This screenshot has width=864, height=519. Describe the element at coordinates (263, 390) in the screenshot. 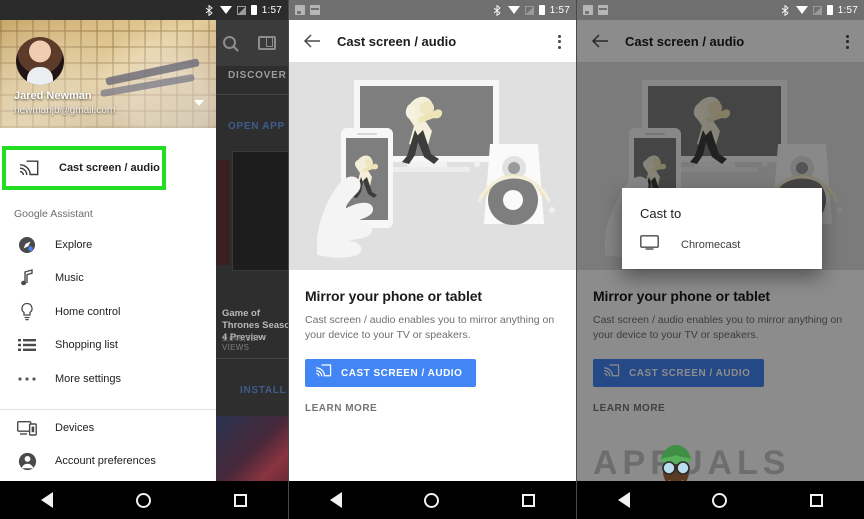

I see `install-button: INSTALL` at that location.